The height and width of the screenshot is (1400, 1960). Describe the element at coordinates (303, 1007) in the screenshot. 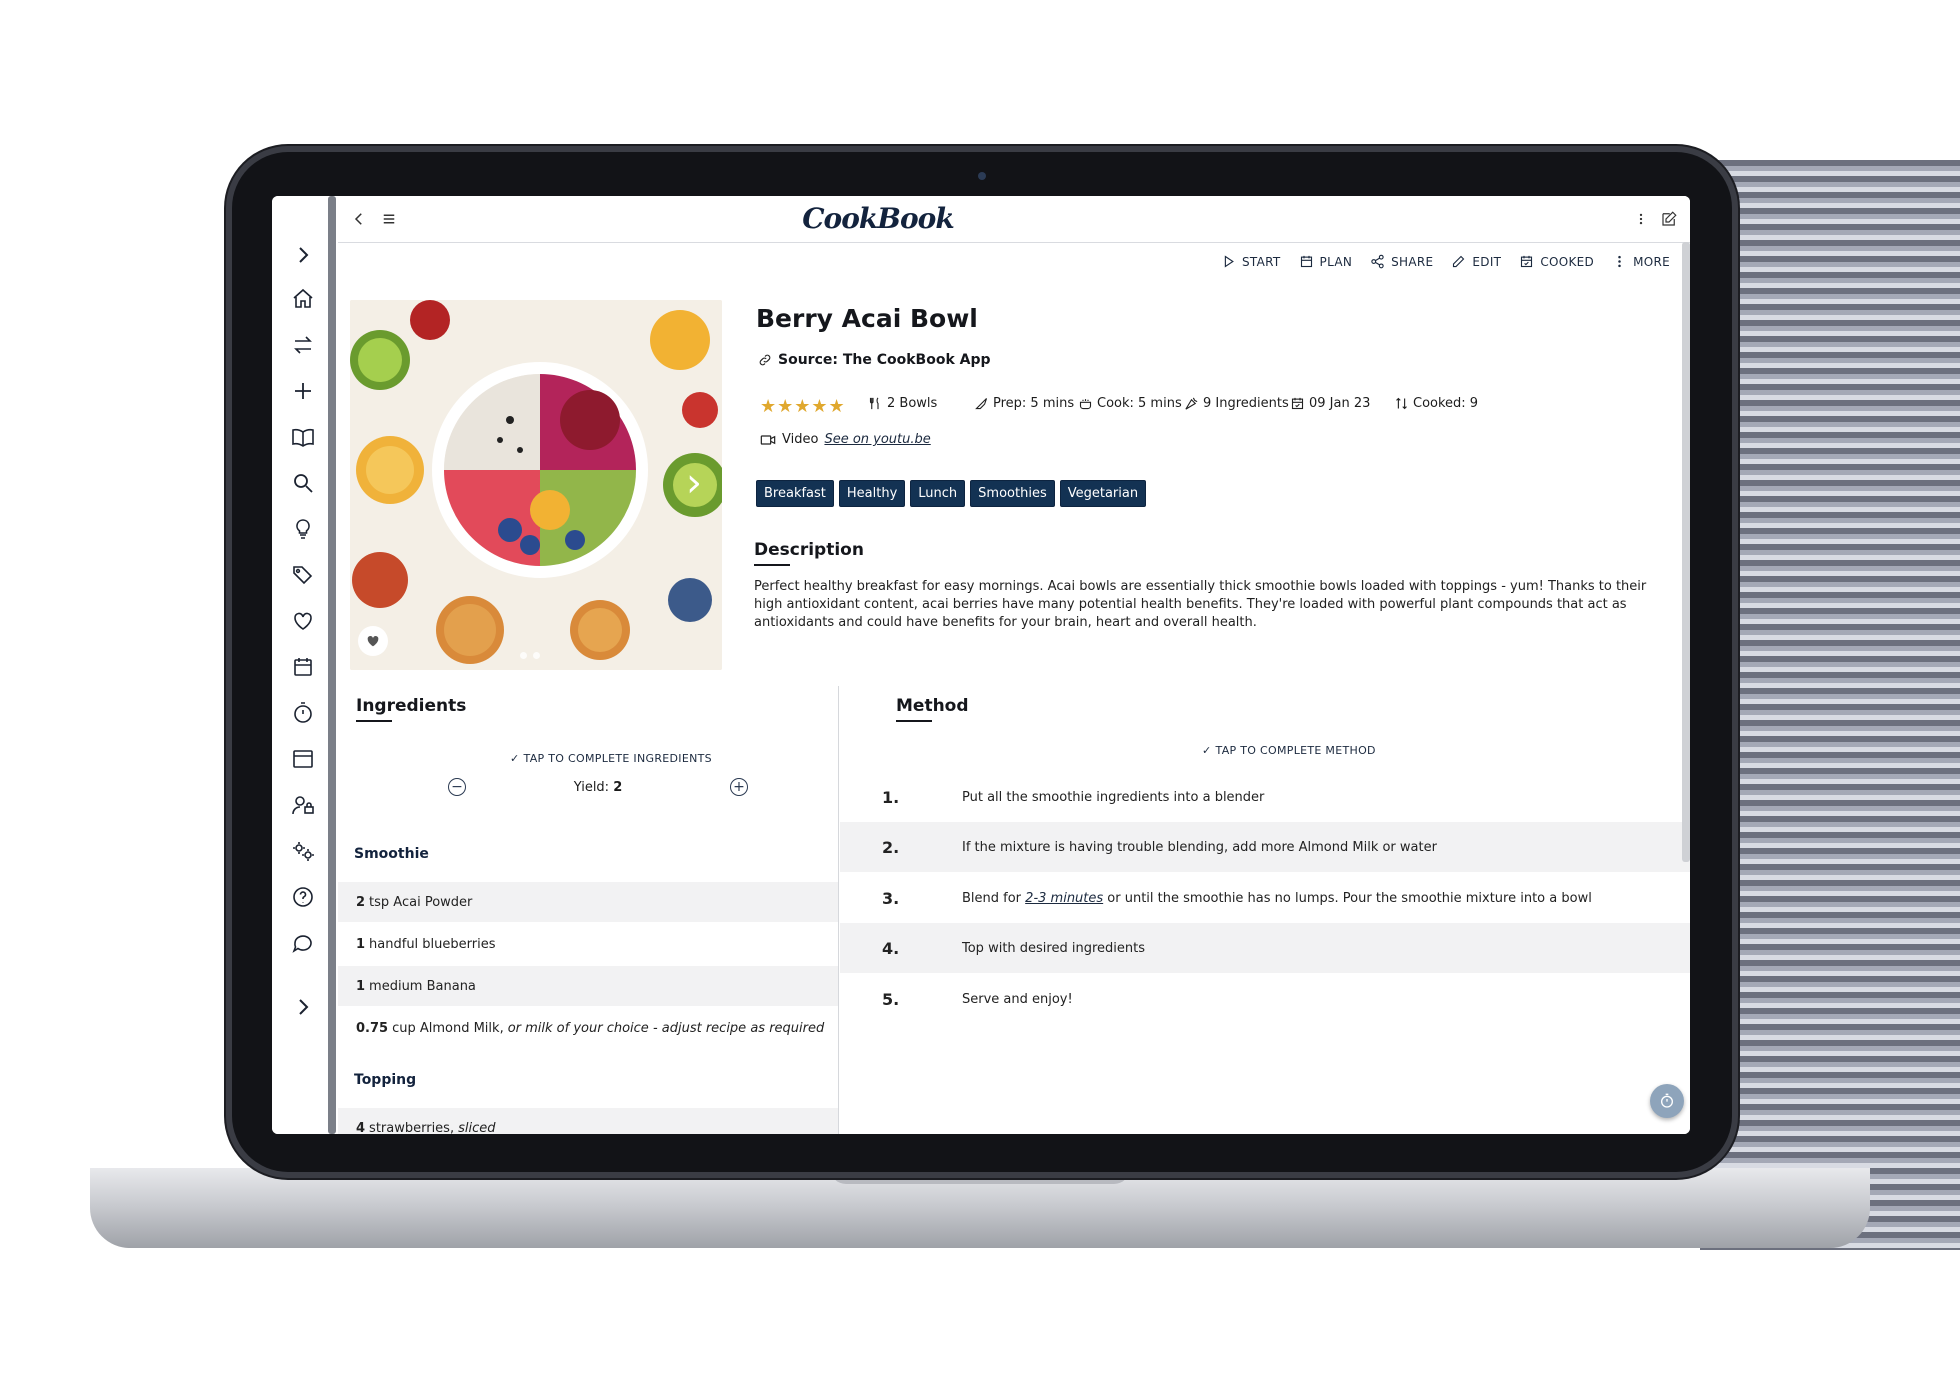

I see `collapse-panel-icon` at that location.